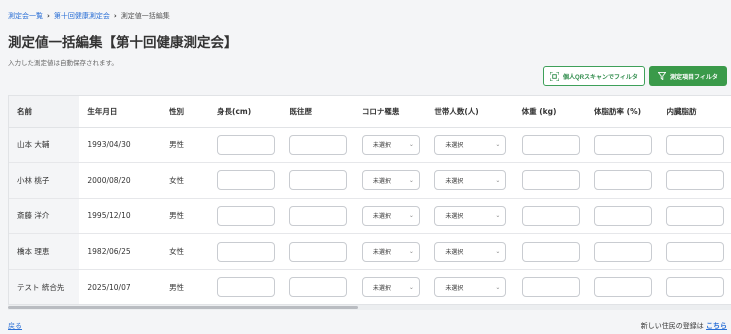  I want to click on column-header-body-fat: 体脂肪率 (%), so click(622, 112).